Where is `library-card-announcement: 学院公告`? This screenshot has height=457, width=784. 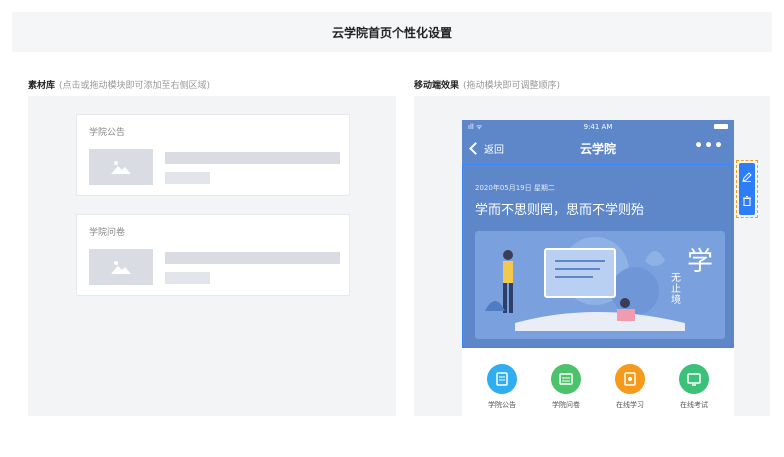
library-card-announcement: 学院公告 is located at coordinates (213, 155).